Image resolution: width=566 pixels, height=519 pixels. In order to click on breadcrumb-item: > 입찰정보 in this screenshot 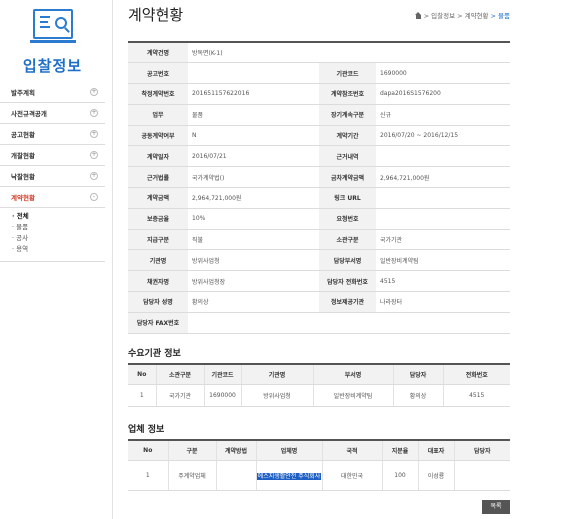, I will do `click(439, 15)`.